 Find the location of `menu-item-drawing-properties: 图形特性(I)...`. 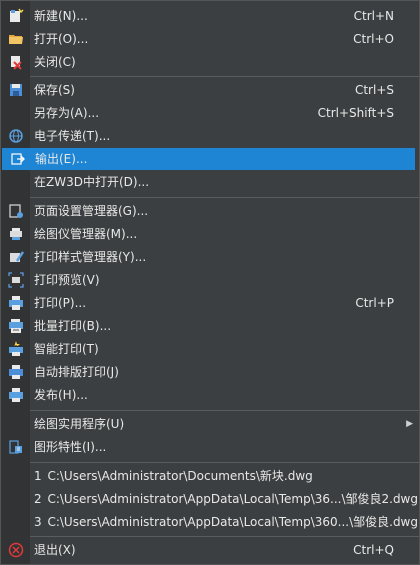

menu-item-drawing-properties: 图形特性(I)... is located at coordinates (210, 447).